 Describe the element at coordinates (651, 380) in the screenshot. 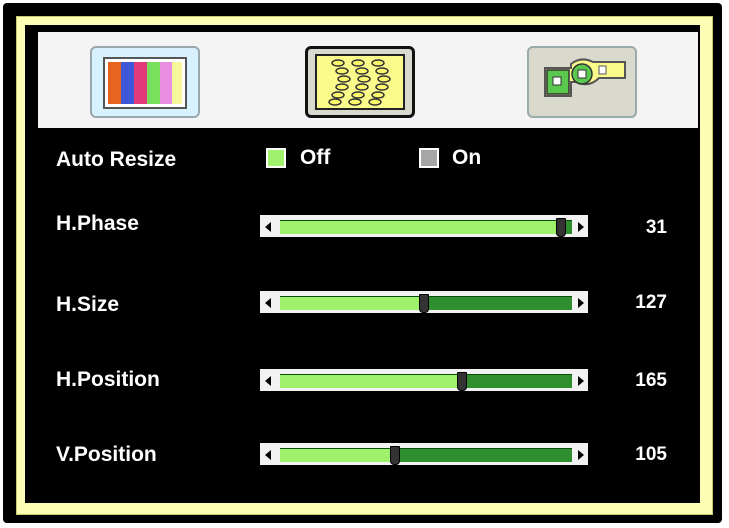

I see `h-position-value: 165` at that location.